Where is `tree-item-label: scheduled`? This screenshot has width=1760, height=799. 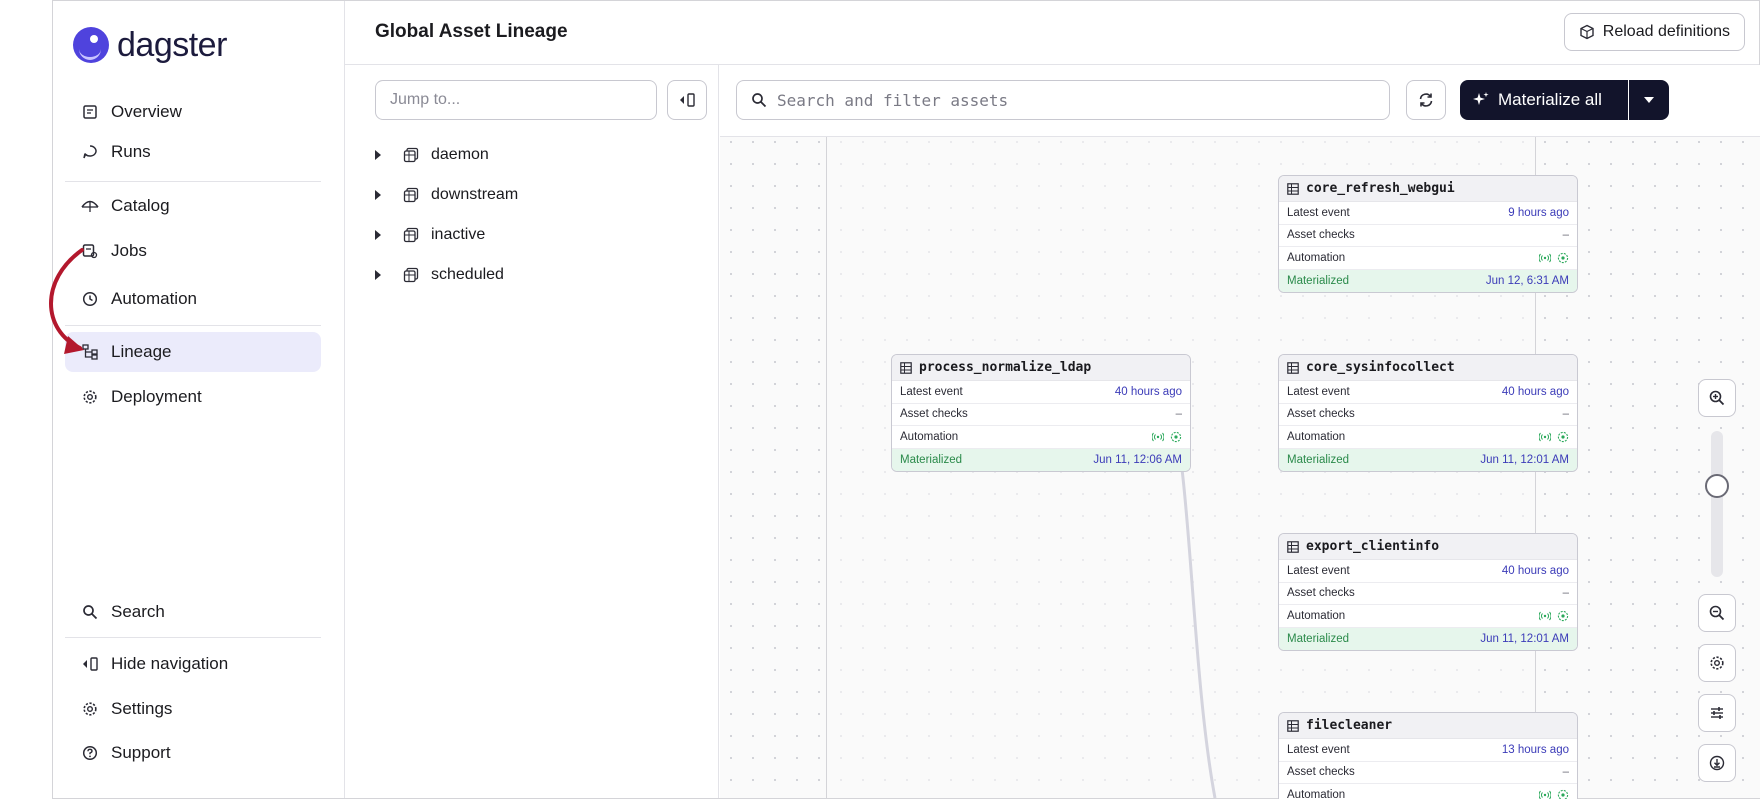 tree-item-label: scheduled is located at coordinates (467, 274).